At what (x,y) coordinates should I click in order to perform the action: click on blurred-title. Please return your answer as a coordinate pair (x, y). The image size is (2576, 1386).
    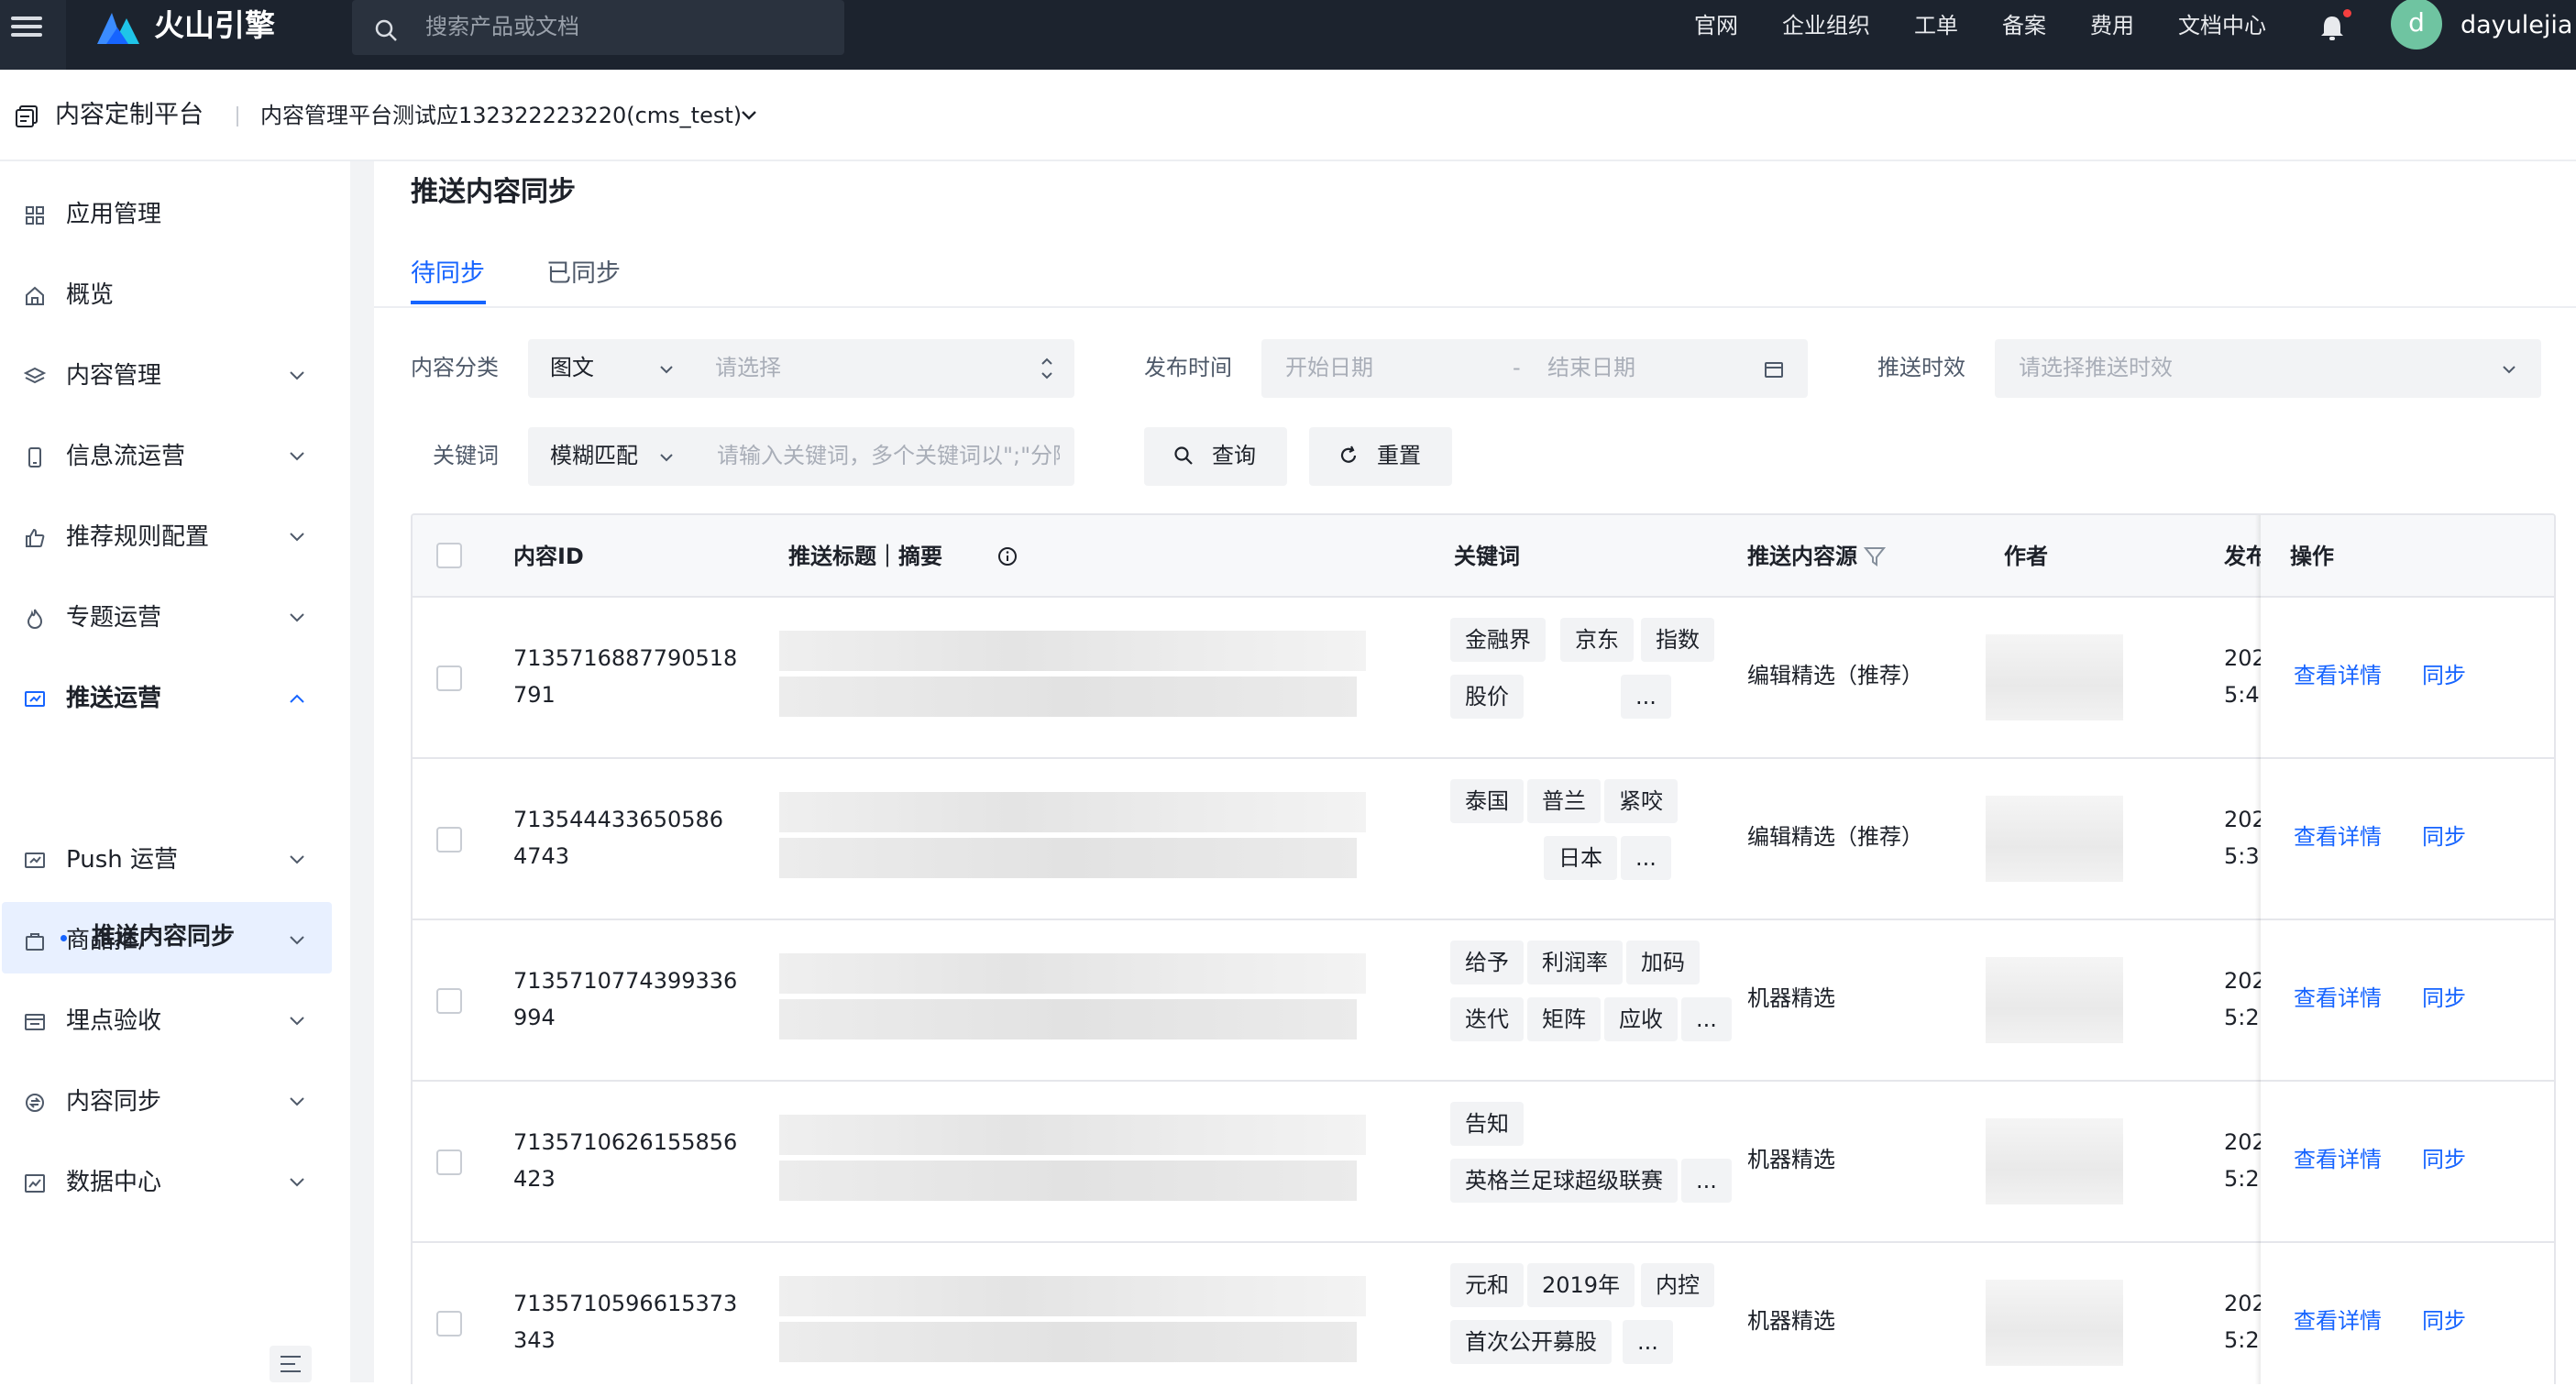
    Looking at the image, I should click on (1091, 1160).